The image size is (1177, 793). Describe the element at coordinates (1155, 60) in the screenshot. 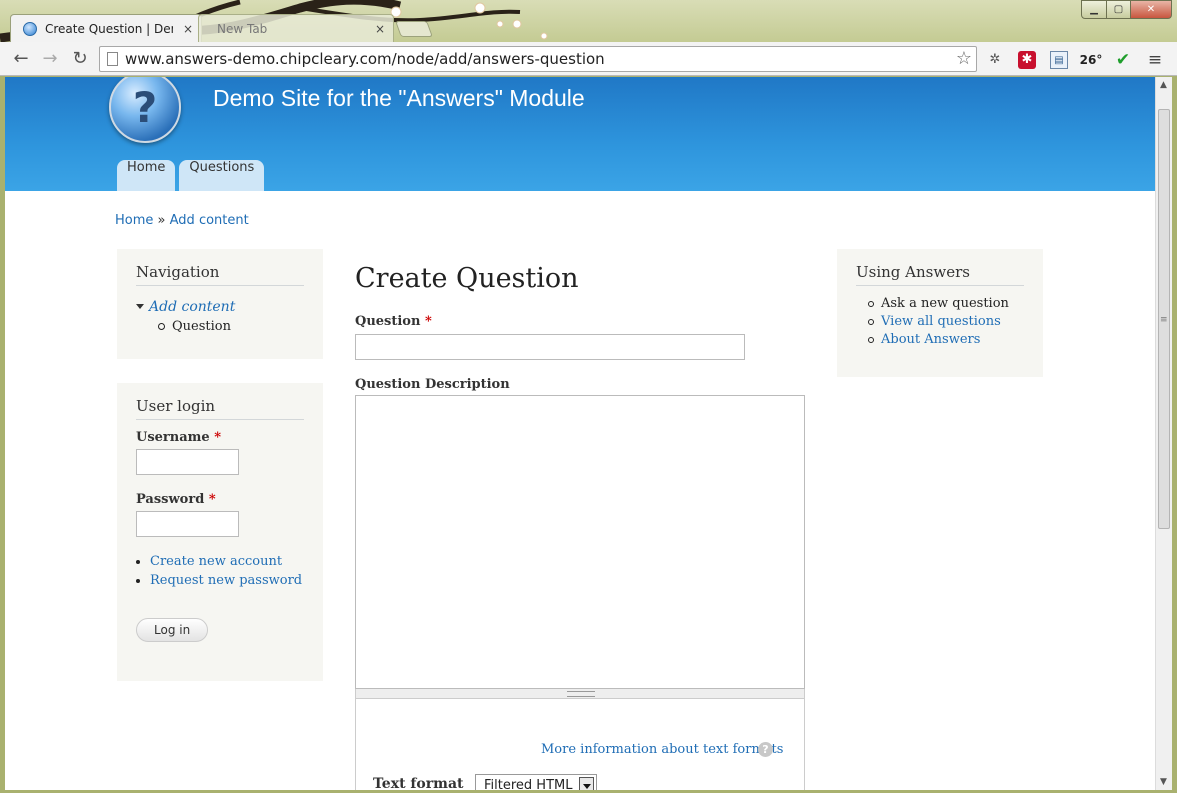

I see `hamburger-menu-icon: ≡` at that location.